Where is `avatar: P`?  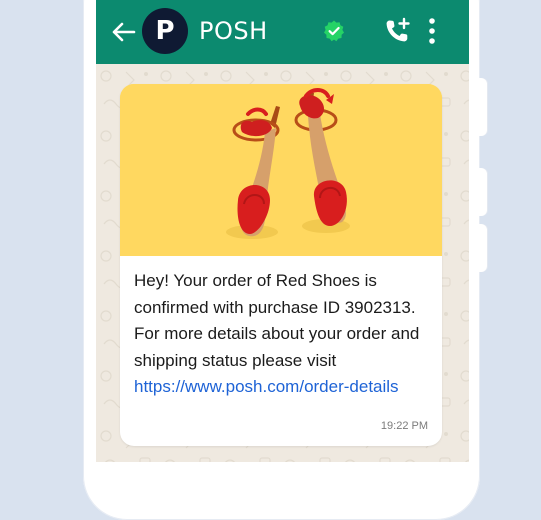
avatar: P is located at coordinates (165, 31).